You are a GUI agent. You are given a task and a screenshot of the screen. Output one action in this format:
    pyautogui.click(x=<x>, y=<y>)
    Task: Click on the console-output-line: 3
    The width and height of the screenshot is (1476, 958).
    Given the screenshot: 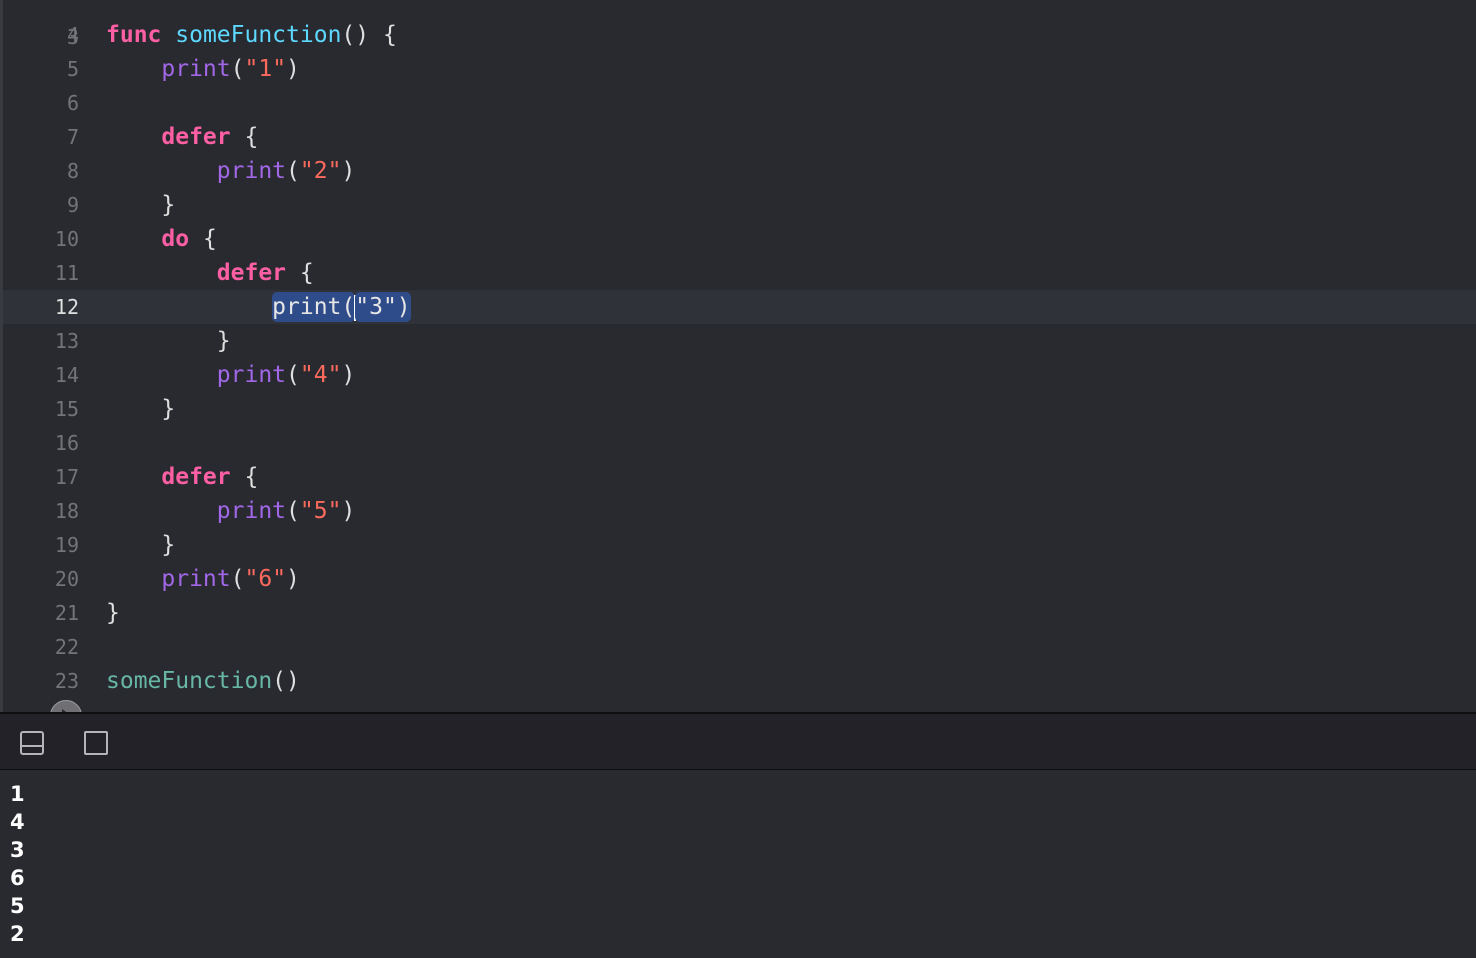 What is the action you would take?
    pyautogui.click(x=17, y=850)
    